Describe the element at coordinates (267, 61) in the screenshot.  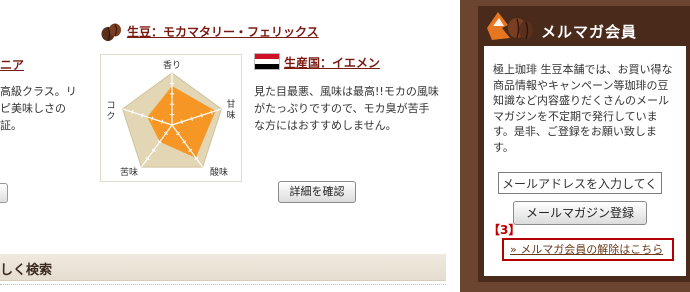
I see `yemen-flag-icon` at that location.